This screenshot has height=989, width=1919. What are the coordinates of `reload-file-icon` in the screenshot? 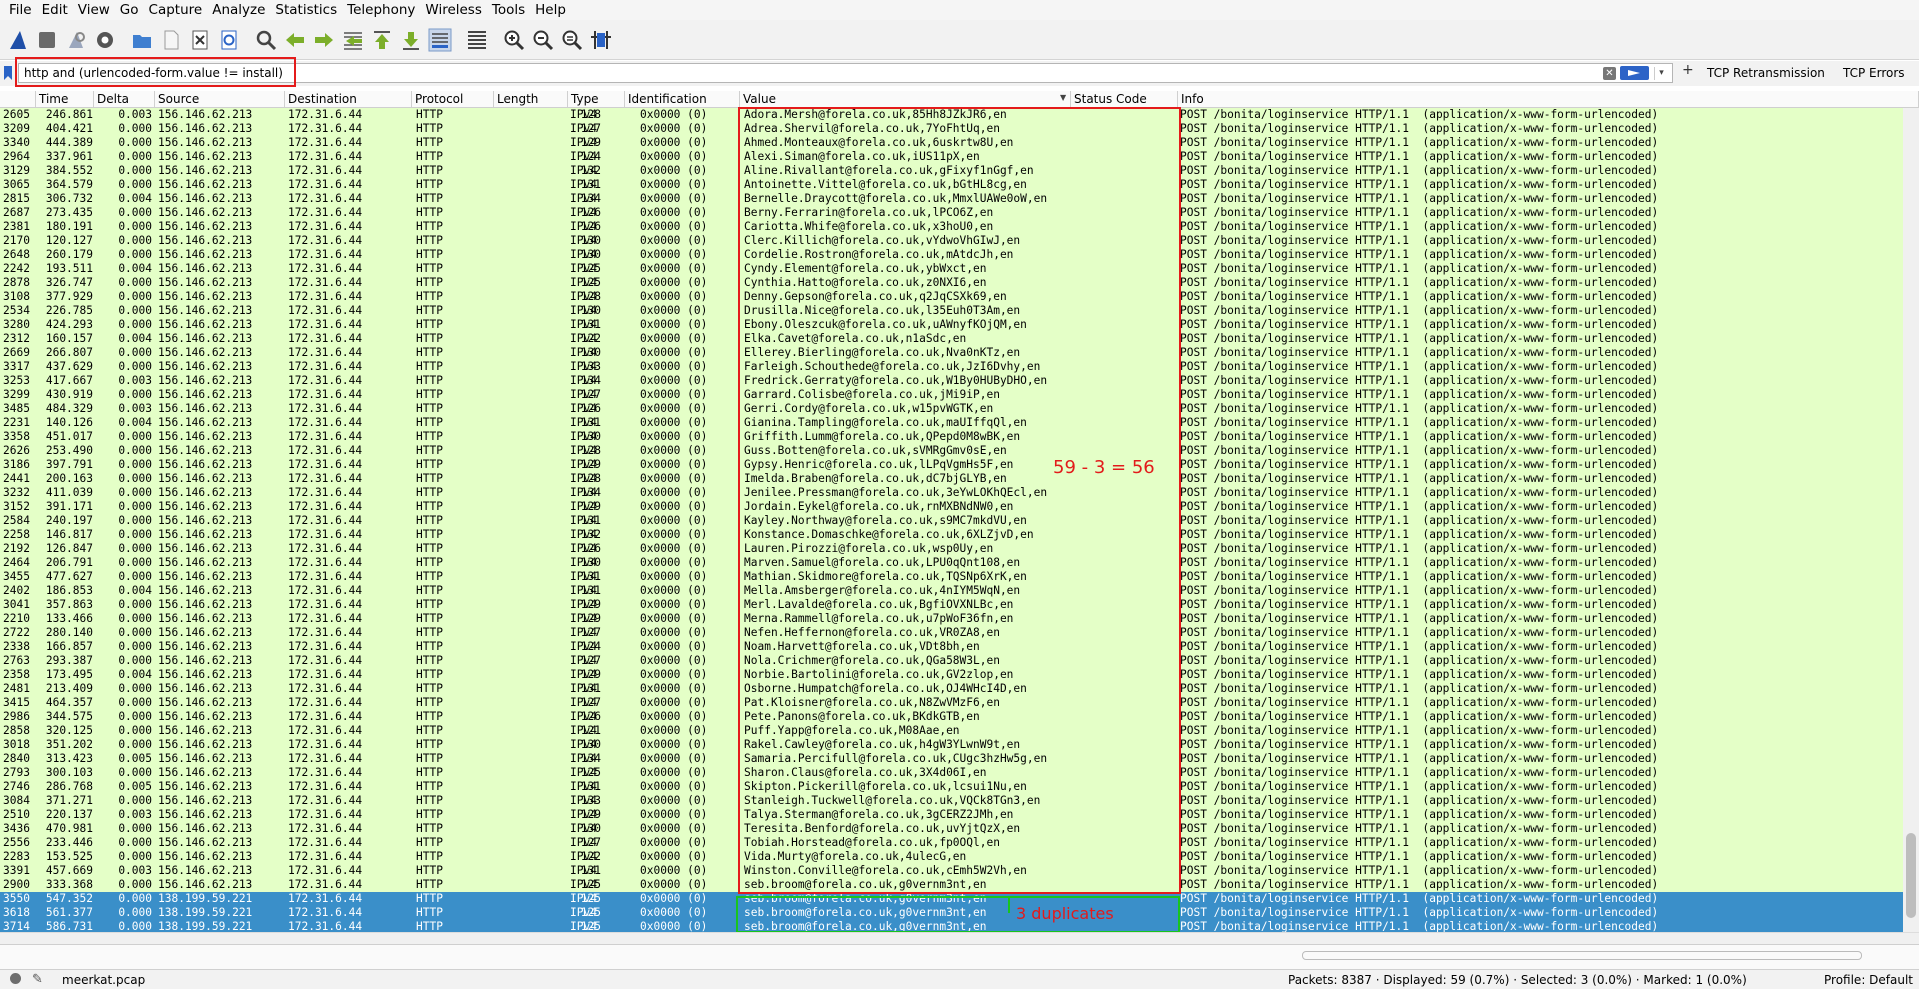 It's located at (228, 40).